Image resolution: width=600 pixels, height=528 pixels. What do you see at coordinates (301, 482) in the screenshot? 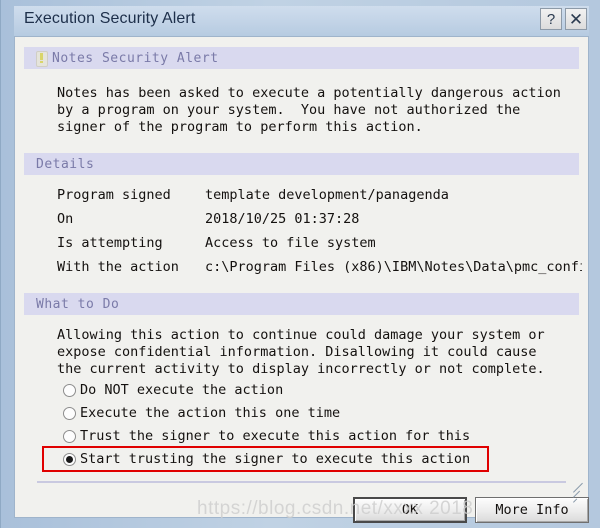
I see `divider` at bounding box center [301, 482].